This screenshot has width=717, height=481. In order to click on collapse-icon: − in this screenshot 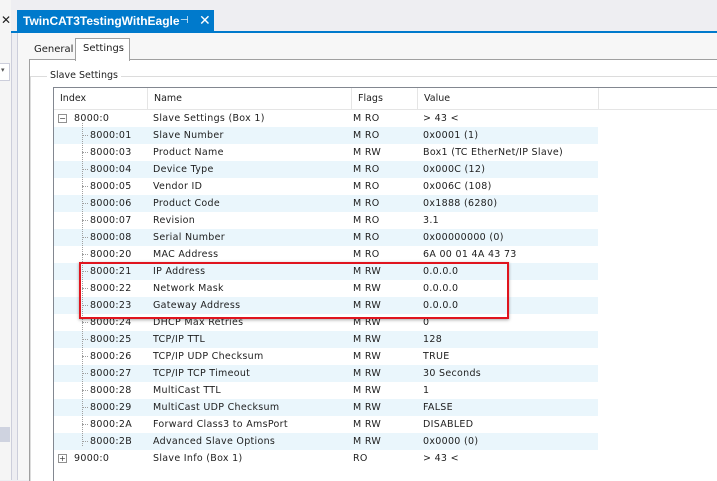, I will do `click(62, 118)`.